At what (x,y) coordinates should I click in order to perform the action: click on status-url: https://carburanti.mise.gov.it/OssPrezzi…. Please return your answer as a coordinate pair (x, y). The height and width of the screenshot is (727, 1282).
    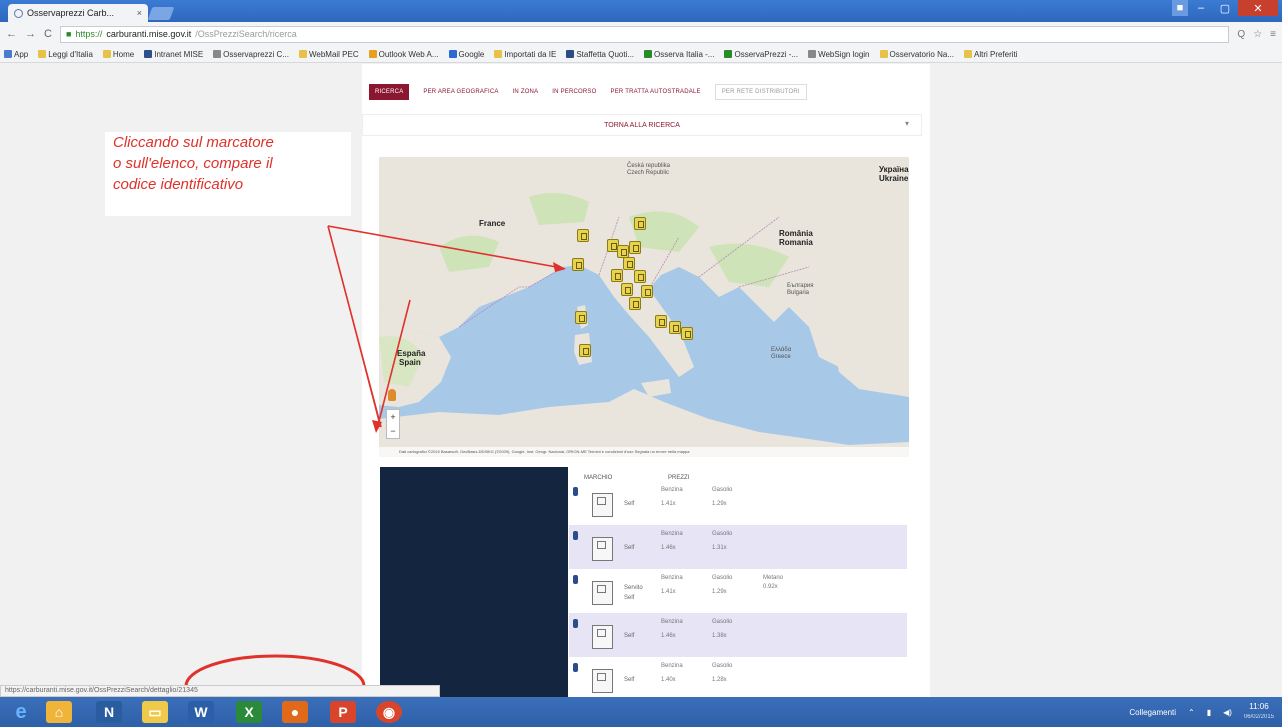
    Looking at the image, I should click on (220, 691).